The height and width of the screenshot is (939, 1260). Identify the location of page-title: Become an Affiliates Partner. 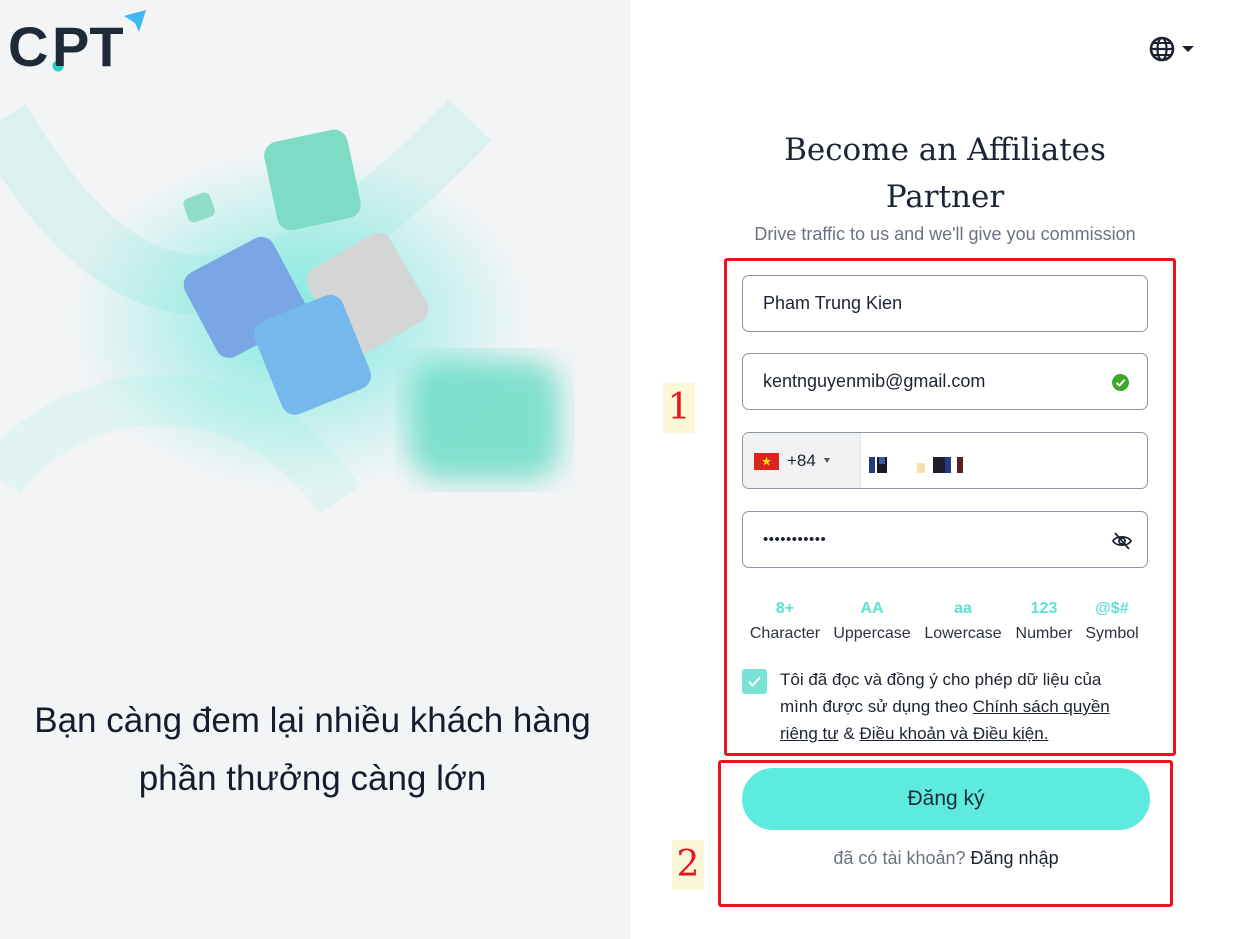
(945, 173).